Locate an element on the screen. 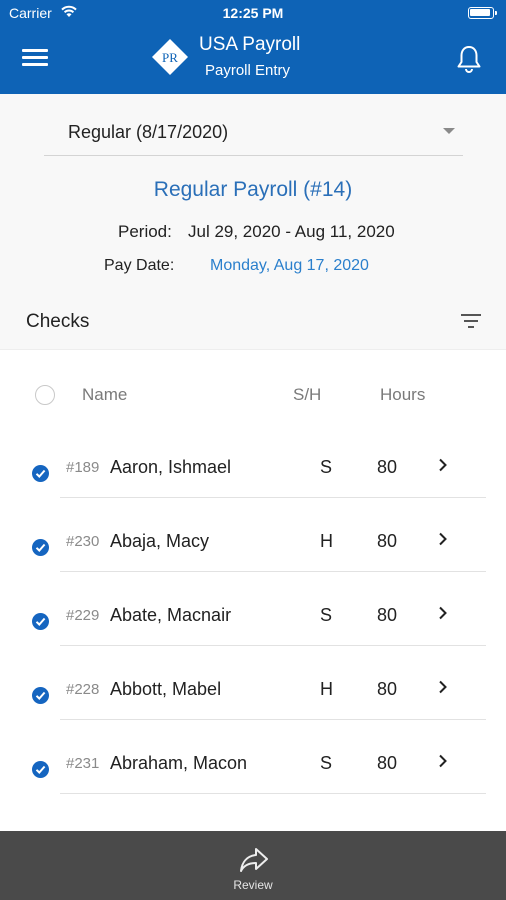  payroll-title: Regular Payroll (#14) is located at coordinates (253, 189).